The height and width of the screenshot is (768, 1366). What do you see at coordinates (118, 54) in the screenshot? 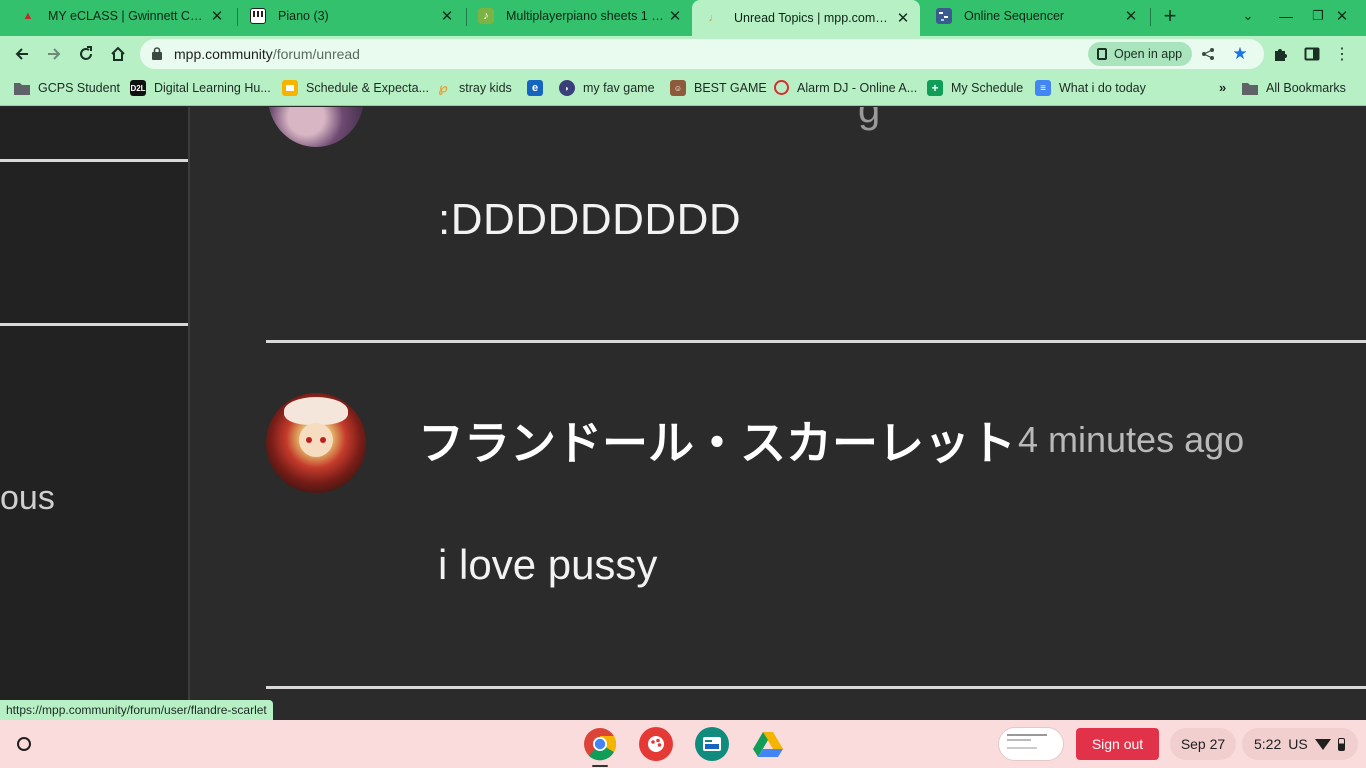
I see `home-button` at bounding box center [118, 54].